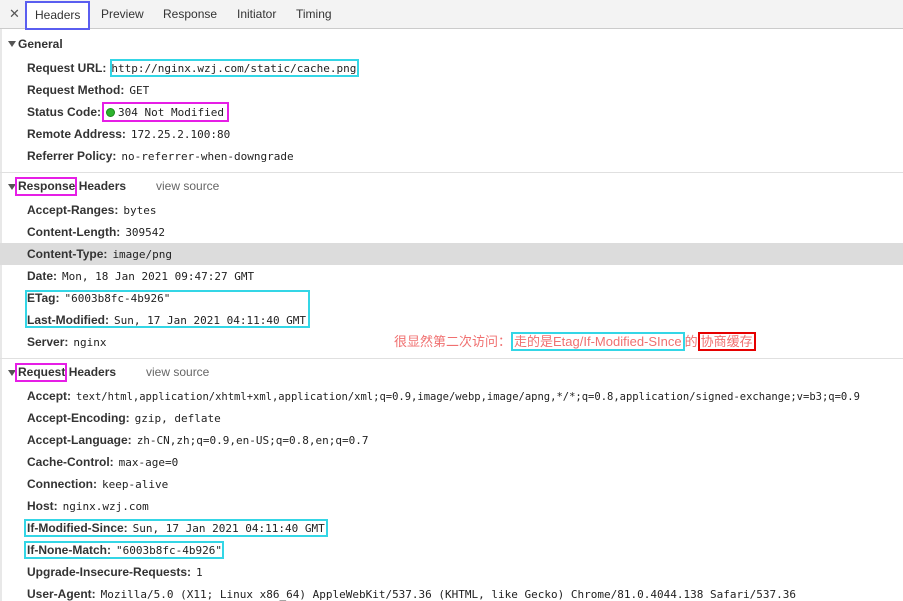 The width and height of the screenshot is (903, 601). Describe the element at coordinates (158, 276) in the screenshot. I see `header-value: Mon, 18 Jan 2021 09:47:27 GMT` at that location.